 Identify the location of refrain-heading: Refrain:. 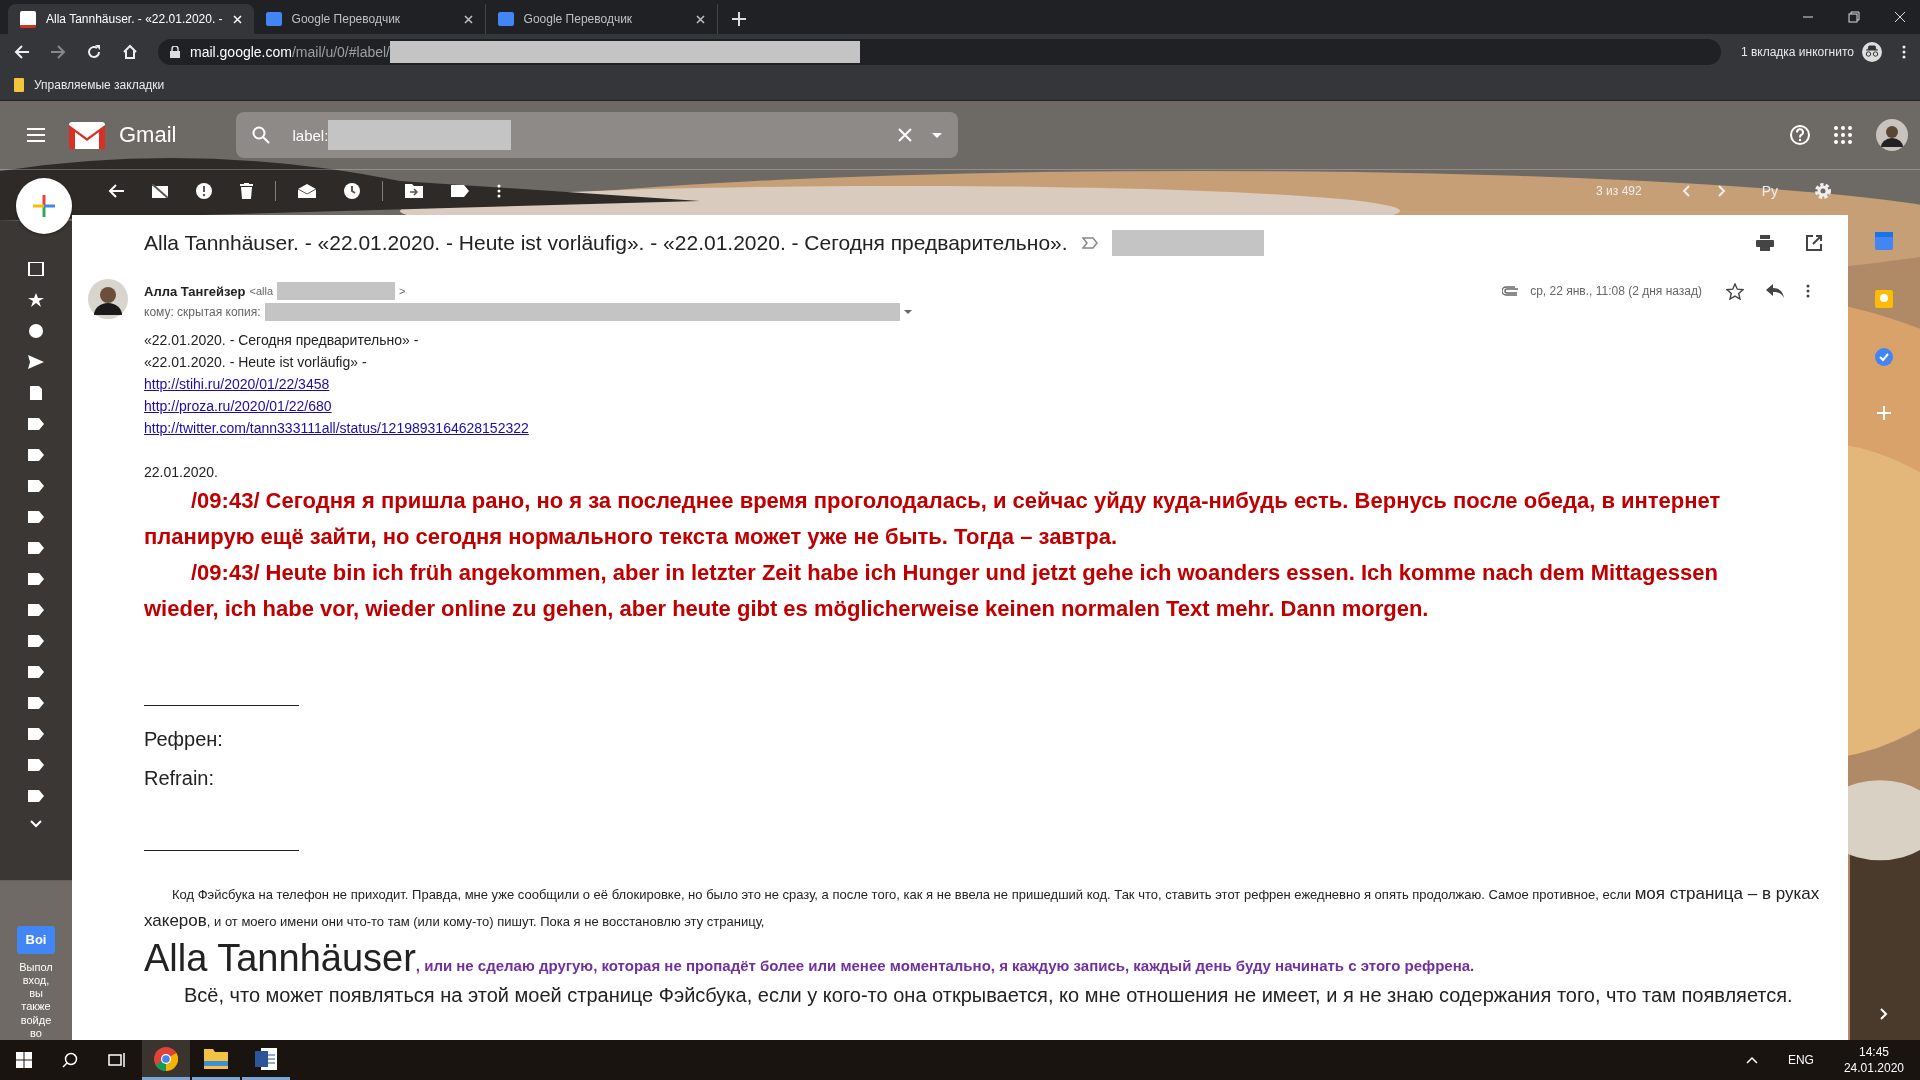
(180, 778).